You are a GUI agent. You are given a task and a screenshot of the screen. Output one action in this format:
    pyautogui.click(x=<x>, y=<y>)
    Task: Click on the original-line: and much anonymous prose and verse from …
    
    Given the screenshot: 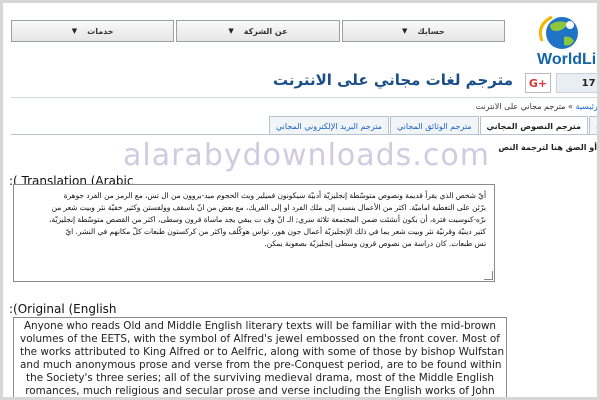 What is the action you would take?
    pyautogui.click(x=261, y=365)
    